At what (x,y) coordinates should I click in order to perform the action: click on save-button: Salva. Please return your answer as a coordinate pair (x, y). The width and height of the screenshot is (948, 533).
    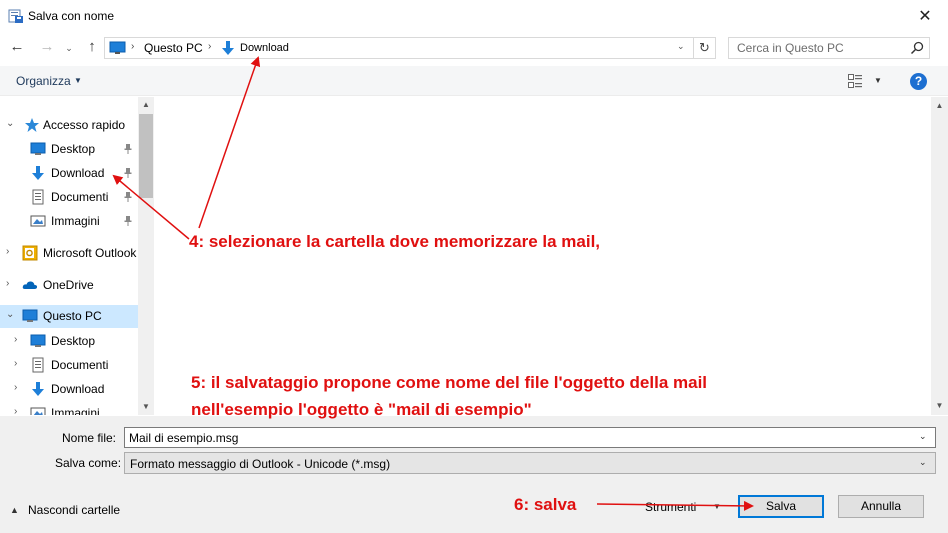
    Looking at the image, I should click on (781, 506).